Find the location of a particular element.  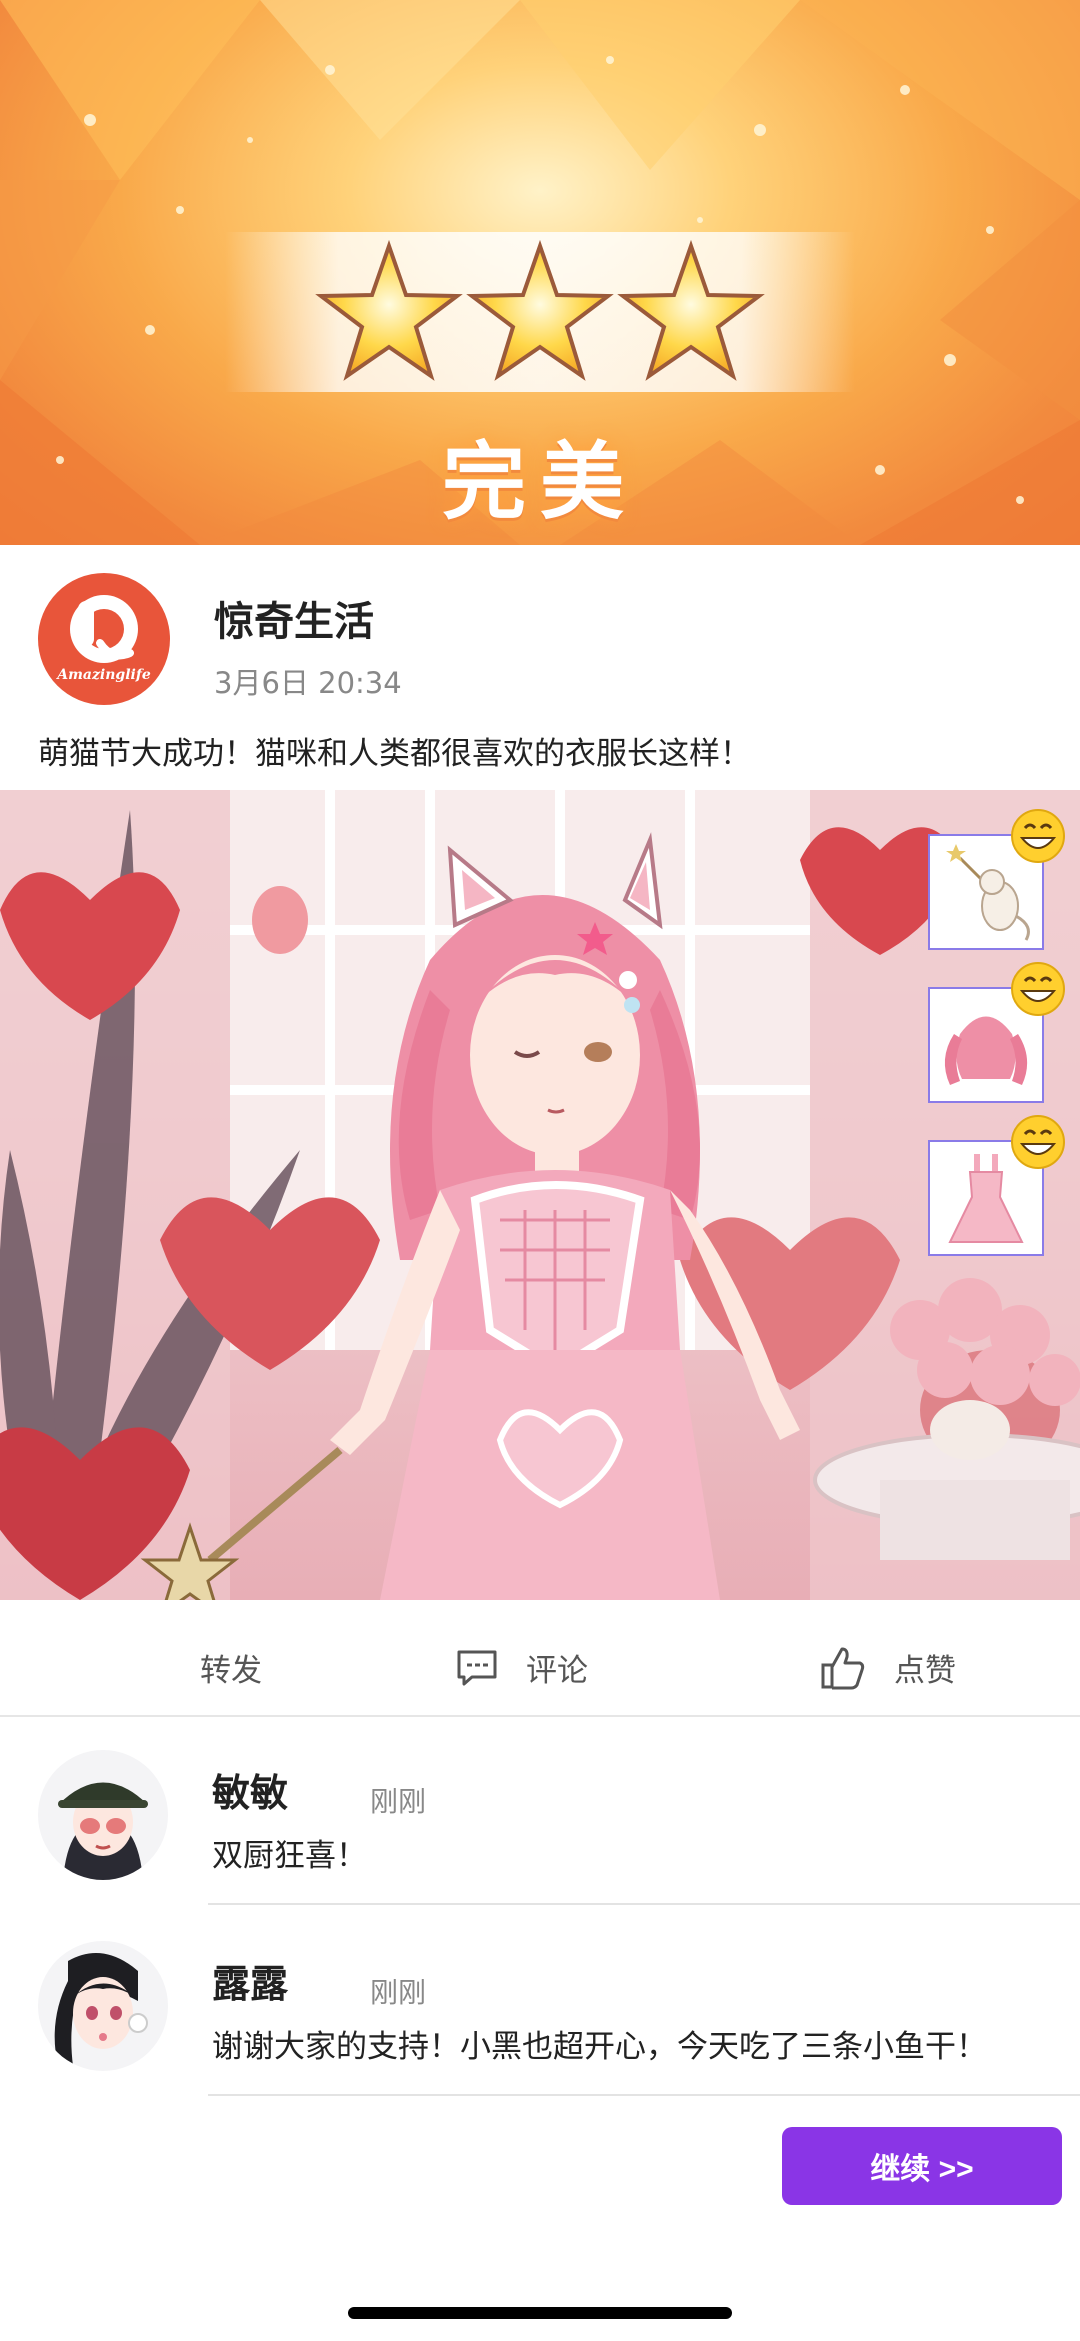

continue-button: 继续 >> is located at coordinates (922, 2166).